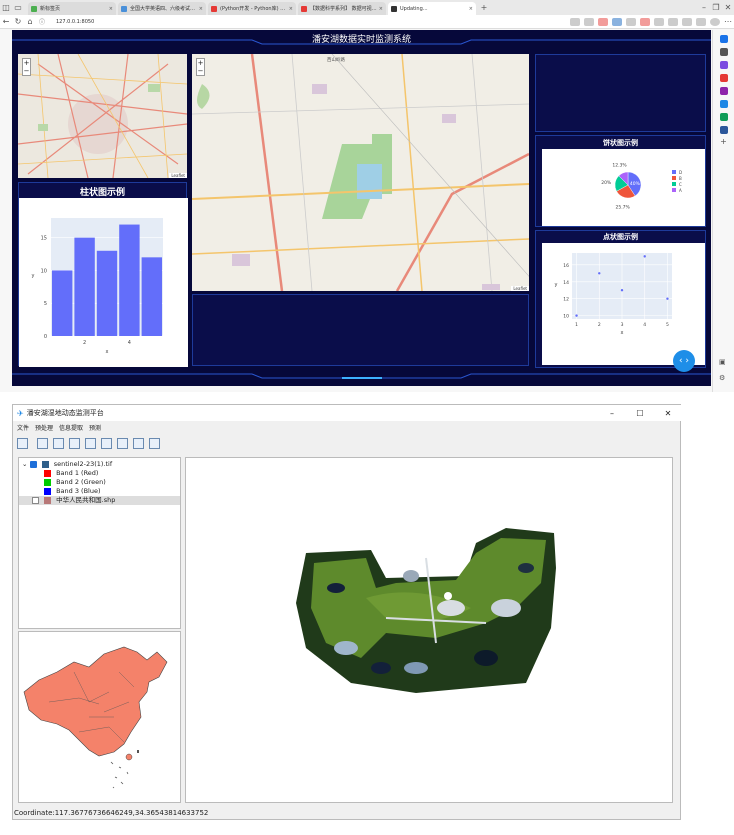  I want to click on collections-icon, so click(687, 21).